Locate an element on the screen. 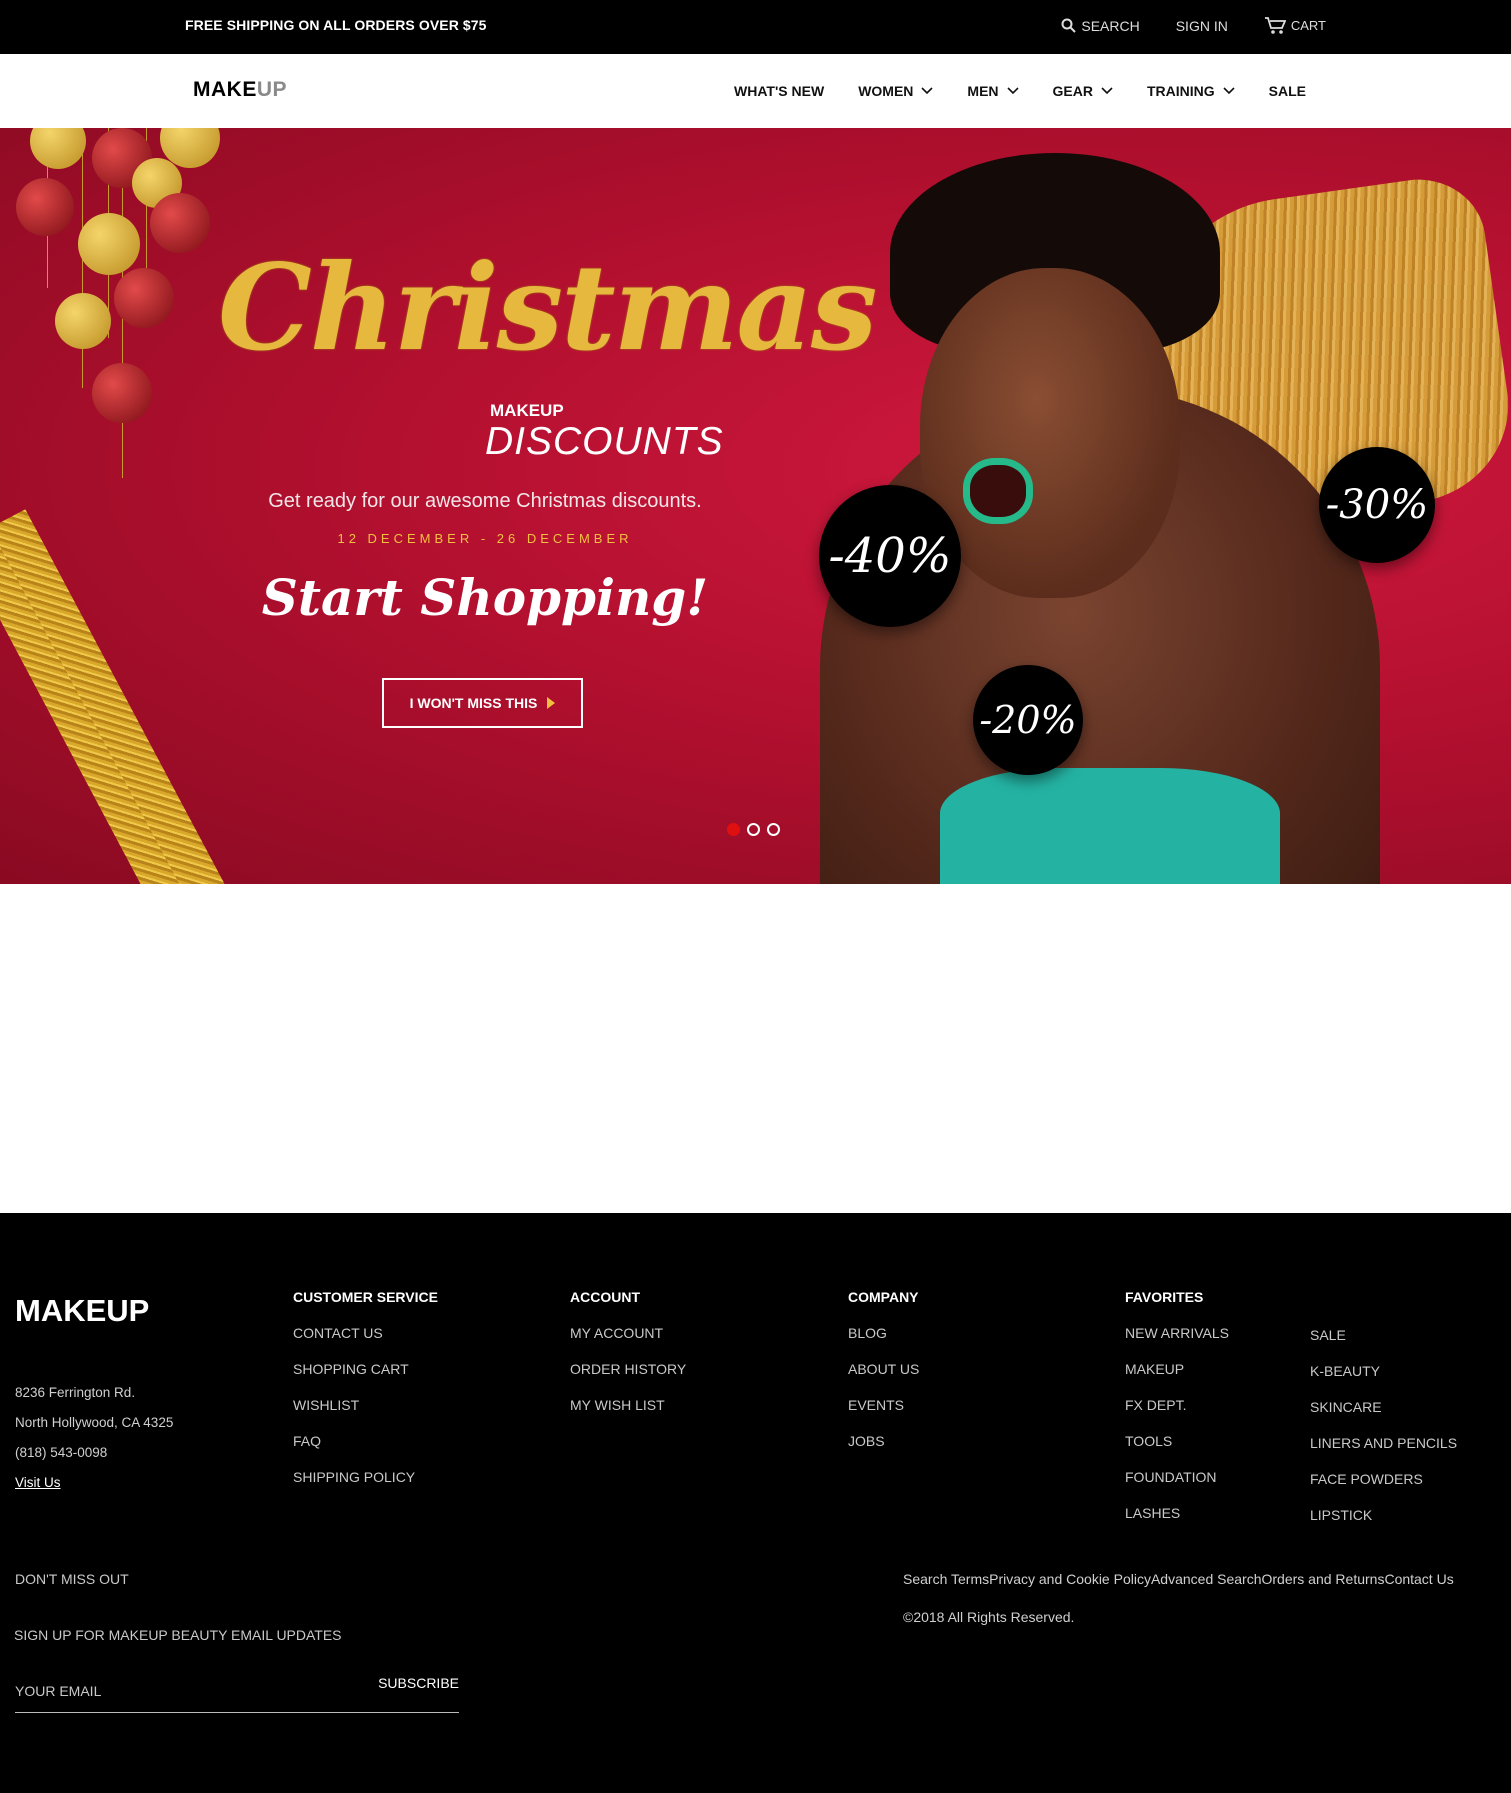  nav-label: WOMEN is located at coordinates (886, 91).